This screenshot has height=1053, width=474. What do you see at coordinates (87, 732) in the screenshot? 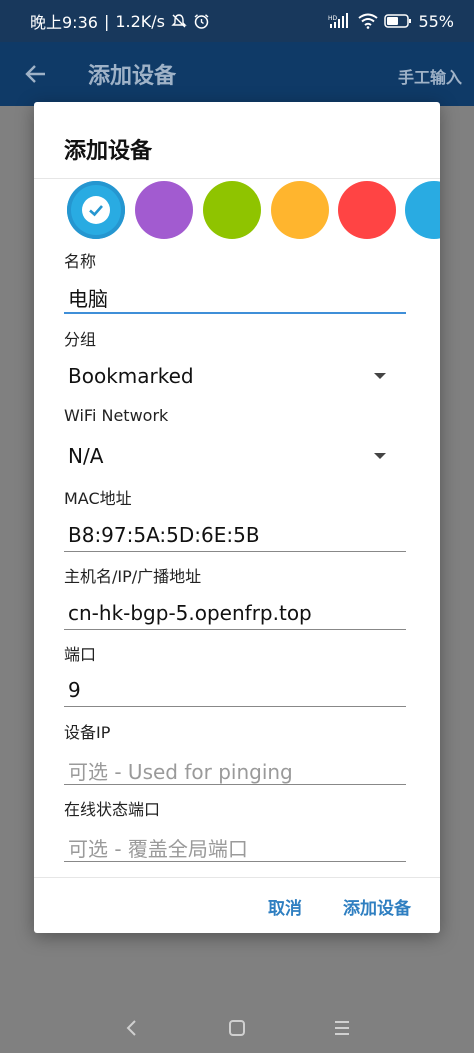
I see `device-ip-label: 设备IP` at bounding box center [87, 732].